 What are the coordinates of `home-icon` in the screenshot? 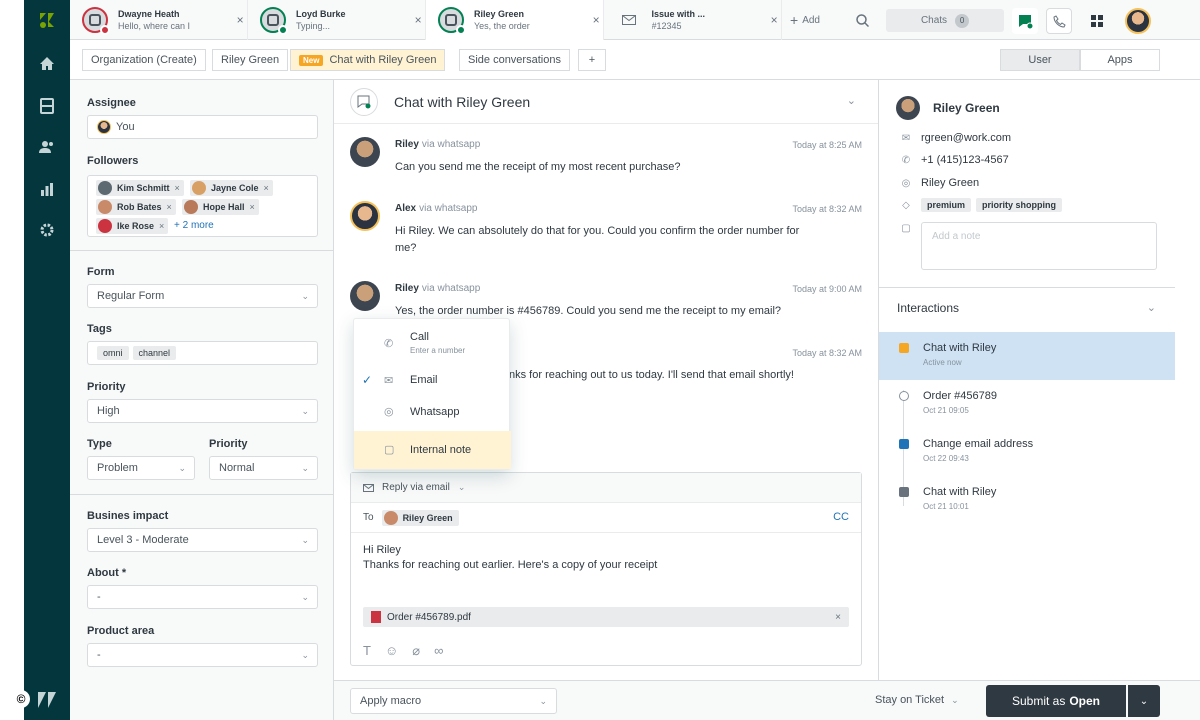 It's located at (47, 64).